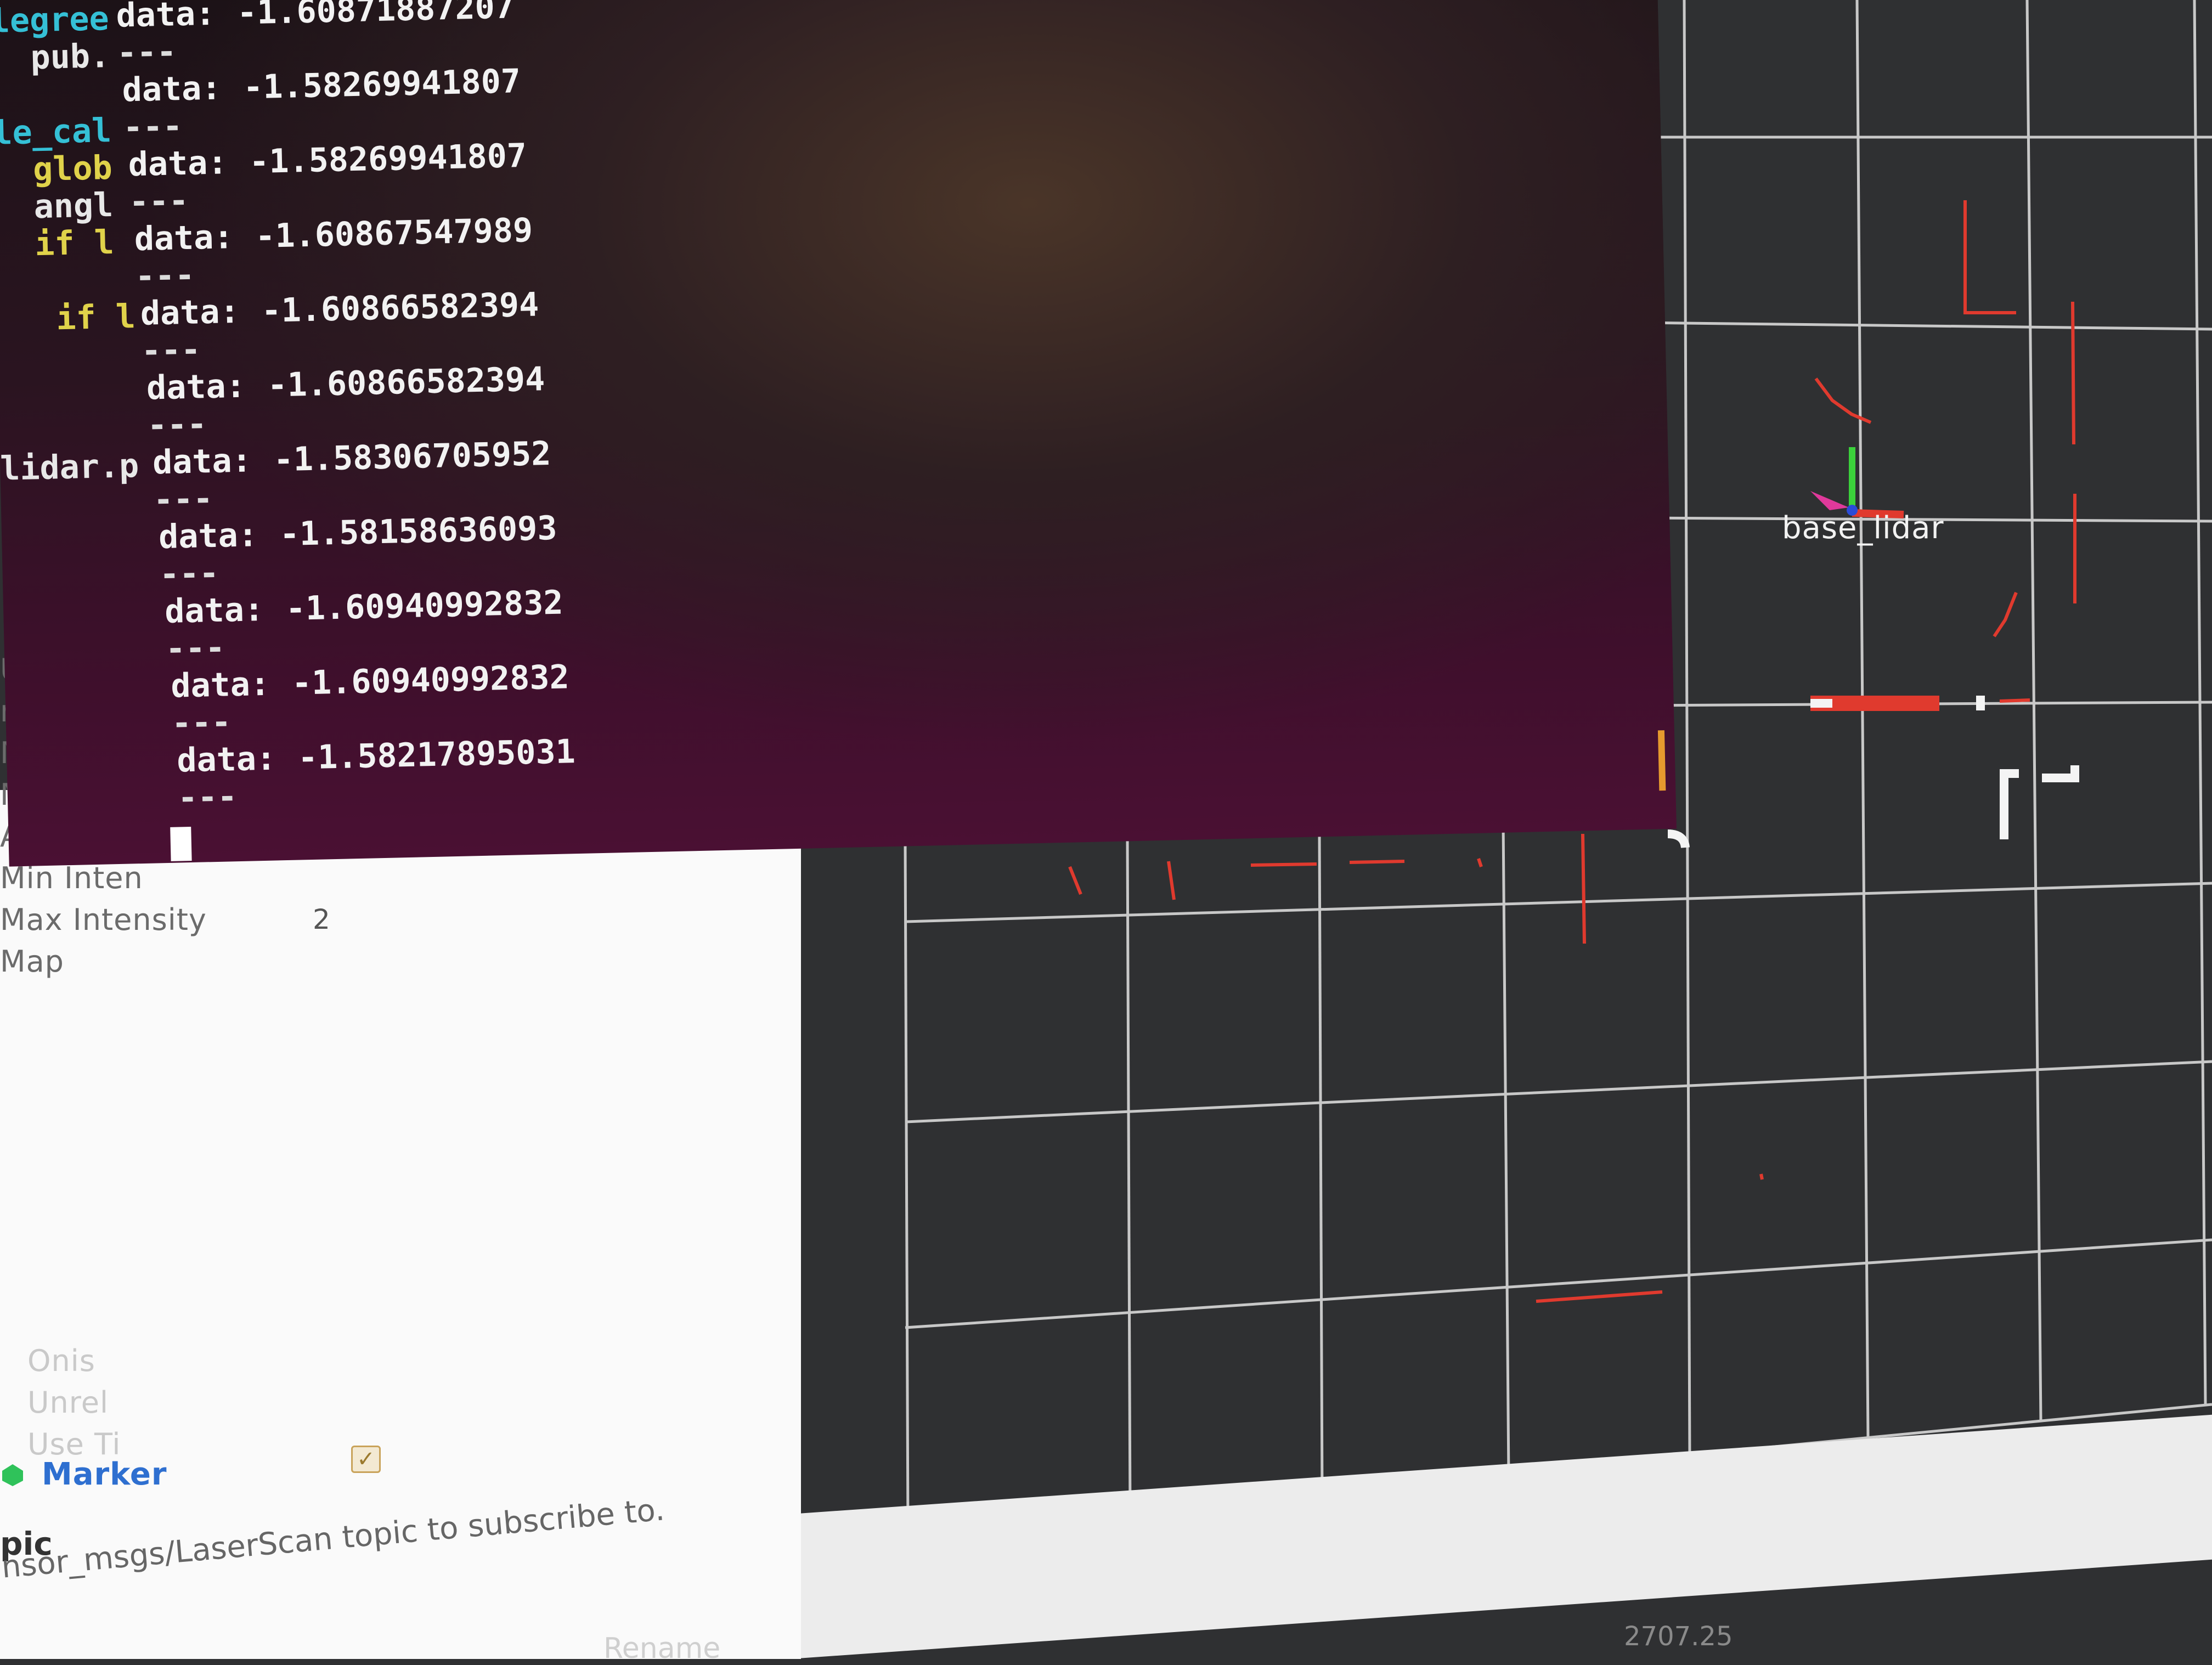 The image size is (2212, 1665). What do you see at coordinates (1678, 1636) in the screenshot?
I see `status-readout: 2707.25` at bounding box center [1678, 1636].